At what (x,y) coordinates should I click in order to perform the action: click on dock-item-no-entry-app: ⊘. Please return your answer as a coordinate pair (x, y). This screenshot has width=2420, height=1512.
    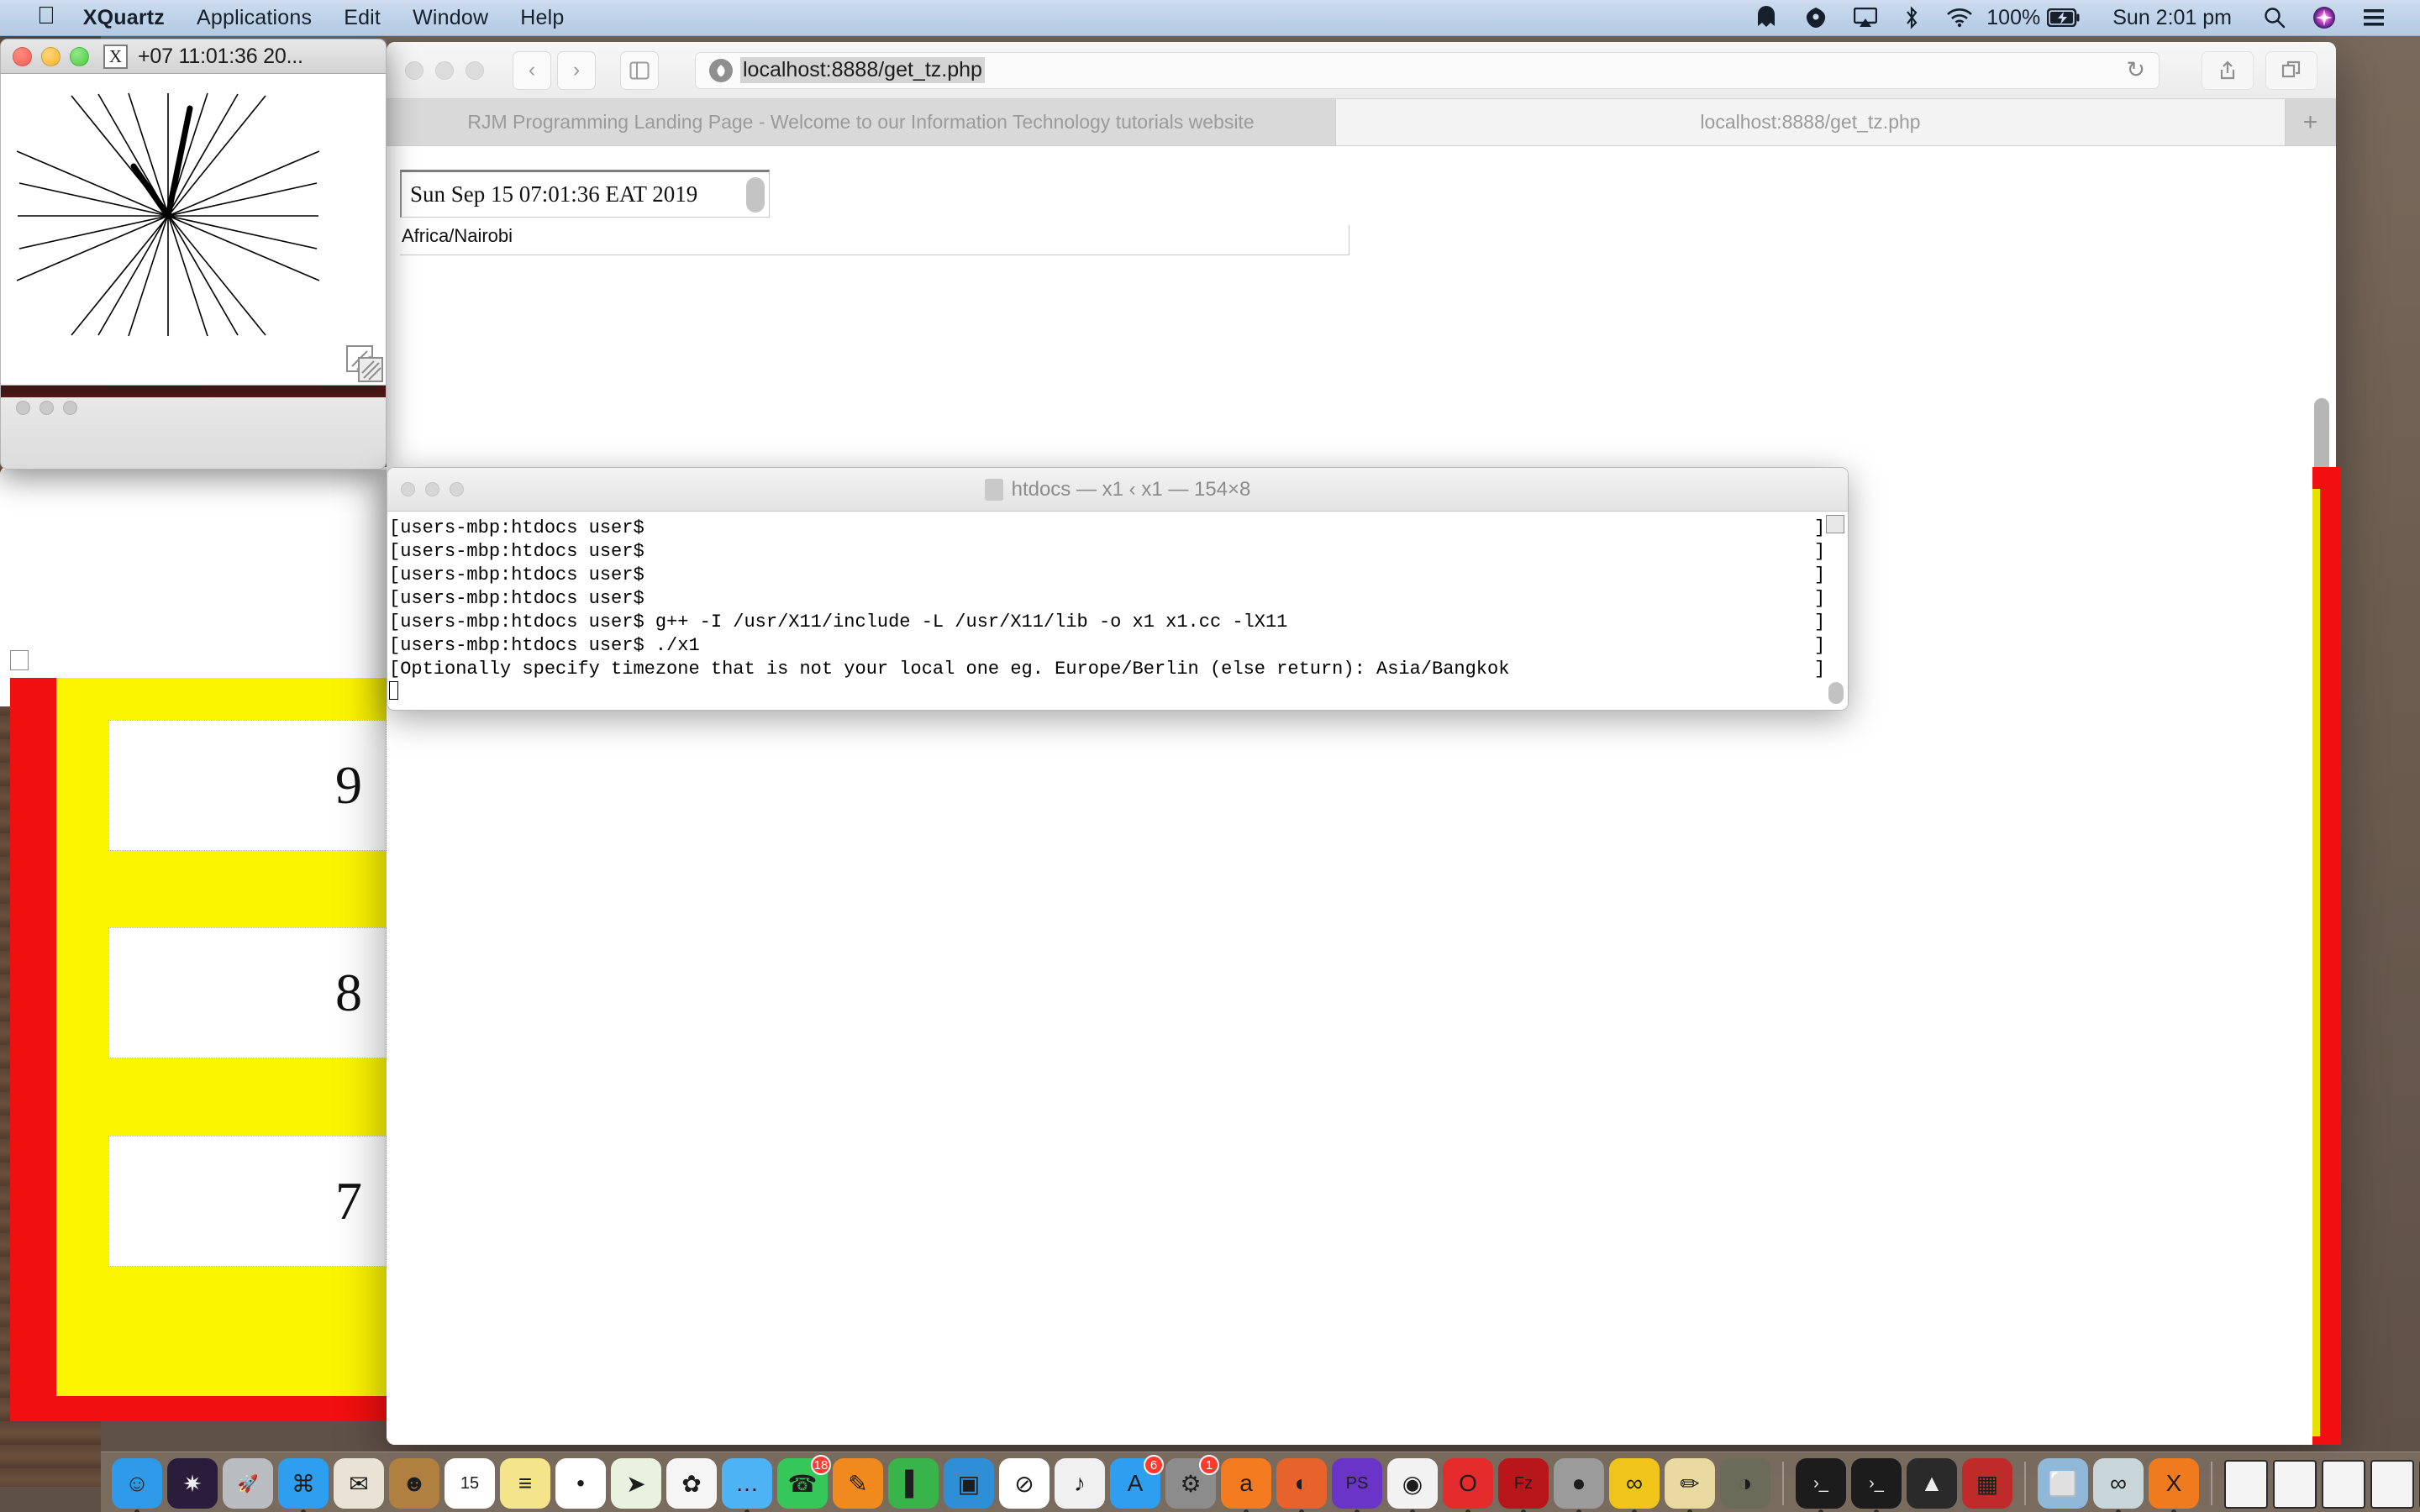
    Looking at the image, I should click on (1024, 1483).